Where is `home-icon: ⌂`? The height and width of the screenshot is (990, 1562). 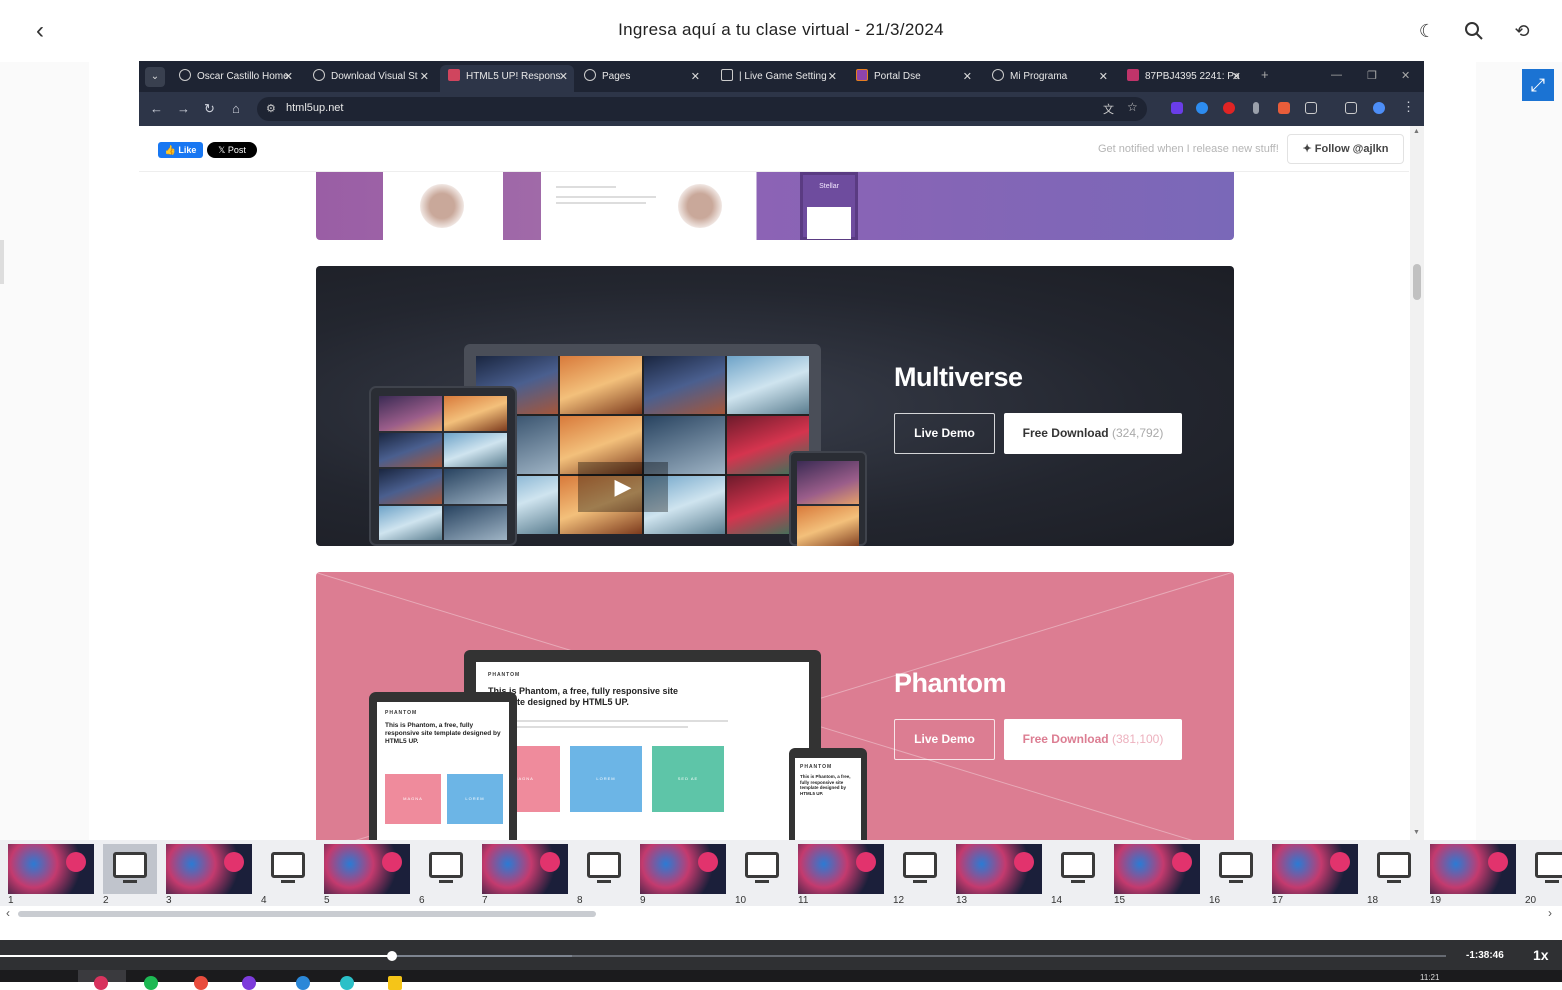
home-icon: ⌂ is located at coordinates (236, 108).